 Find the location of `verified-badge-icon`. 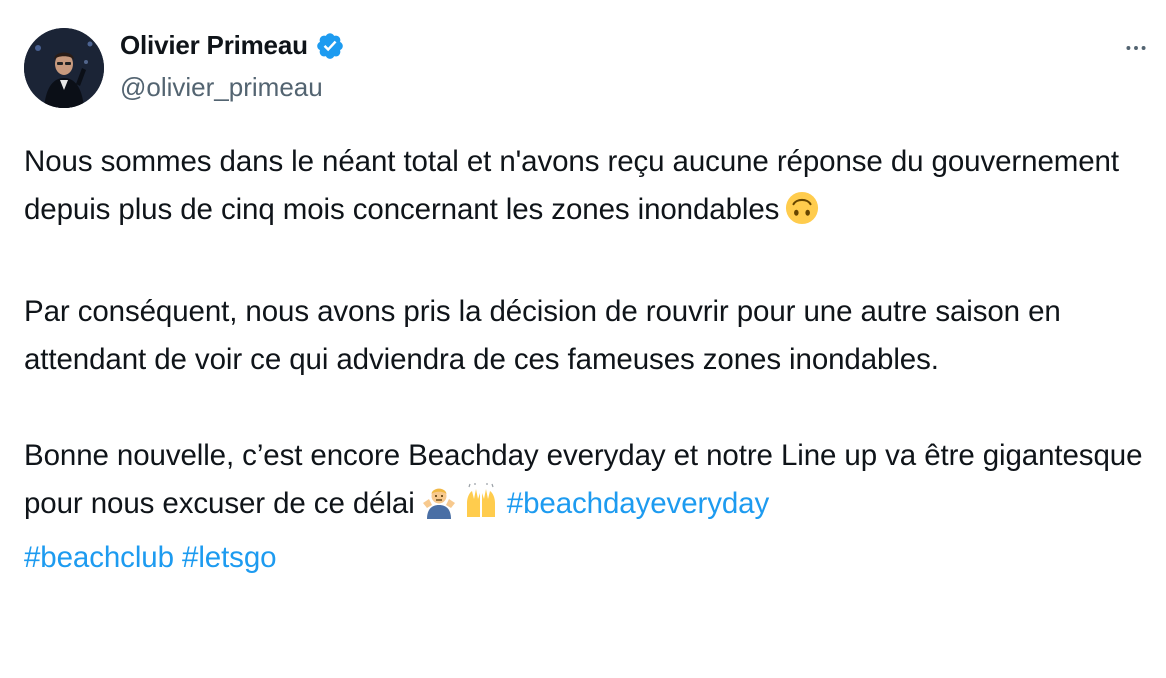

verified-badge-icon is located at coordinates (330, 46).